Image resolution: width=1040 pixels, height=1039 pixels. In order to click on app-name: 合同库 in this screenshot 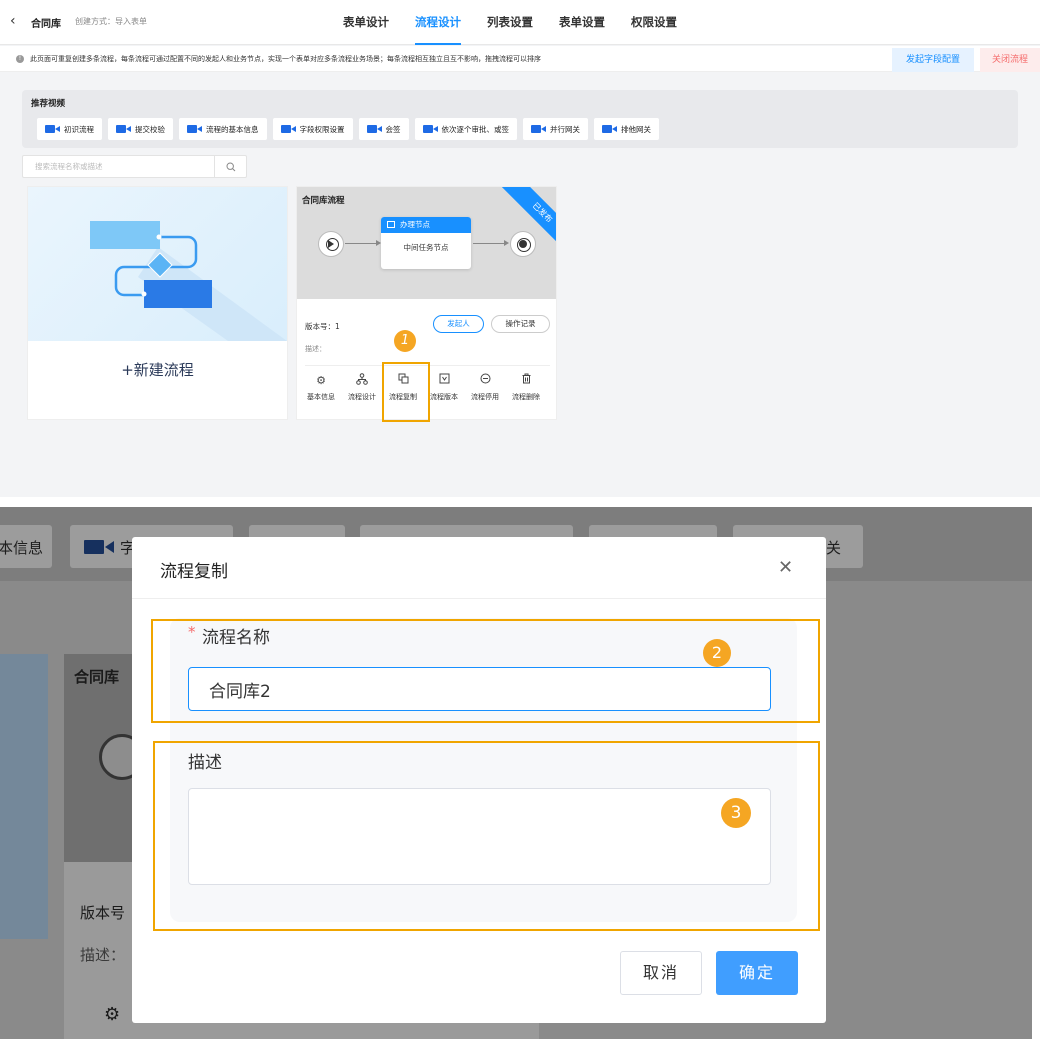, I will do `click(46, 24)`.